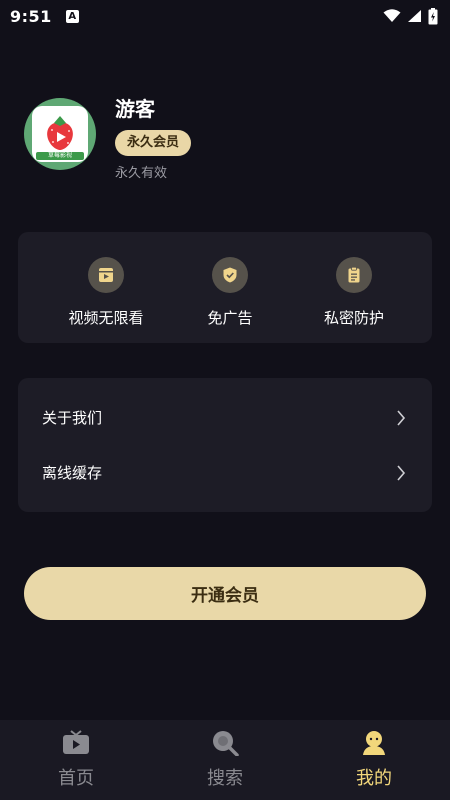  Describe the element at coordinates (72, 16) in the screenshot. I see `notification-icon: A` at that location.